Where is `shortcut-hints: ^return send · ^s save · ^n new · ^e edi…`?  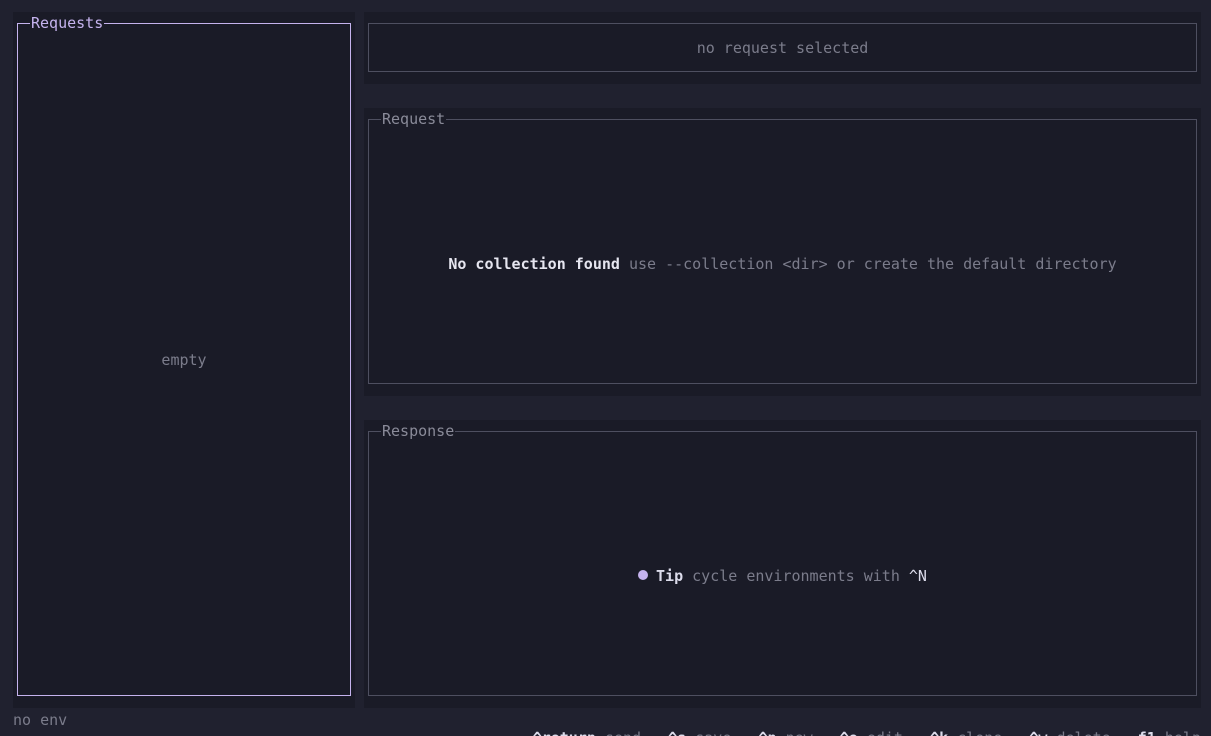 shortcut-hints: ^return send · ^s save · ^n new · ^e edi… is located at coordinates (840, 723).